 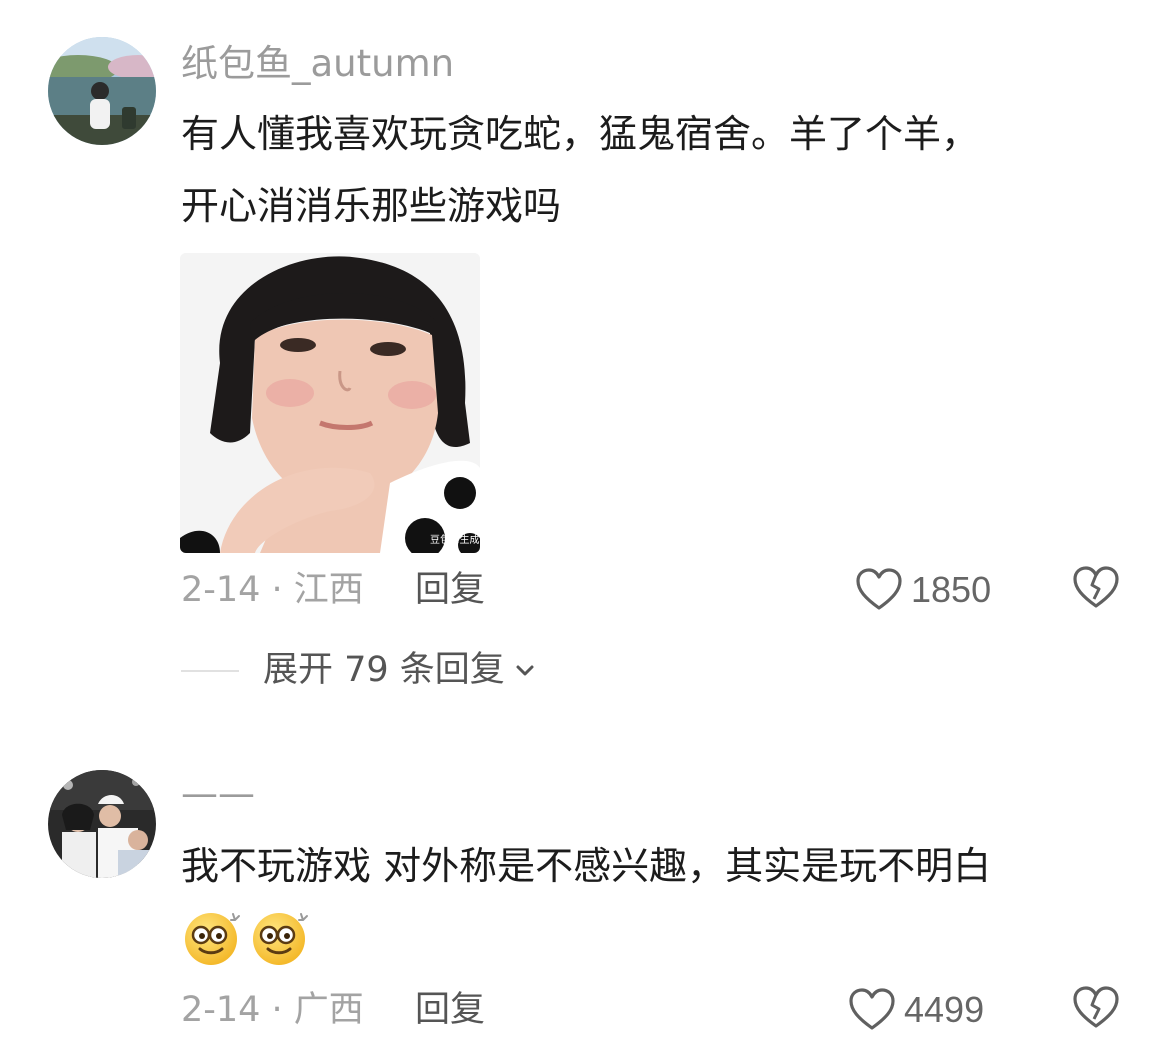 I want to click on emoji-row, so click(x=246, y=937).